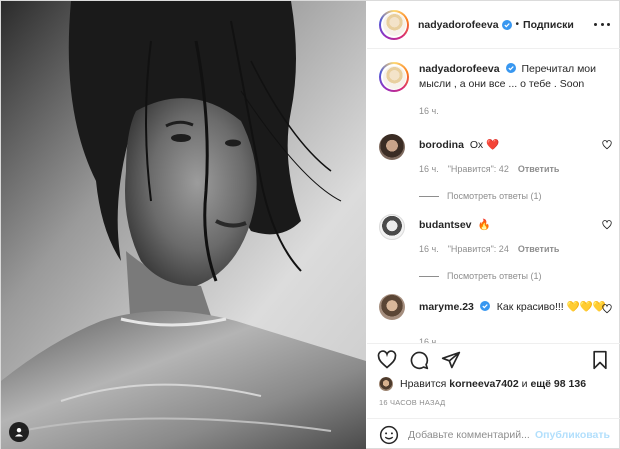 The image size is (620, 449). Describe the element at coordinates (558, 384) in the screenshot. I see `likes-others: ещё 98 136` at that location.